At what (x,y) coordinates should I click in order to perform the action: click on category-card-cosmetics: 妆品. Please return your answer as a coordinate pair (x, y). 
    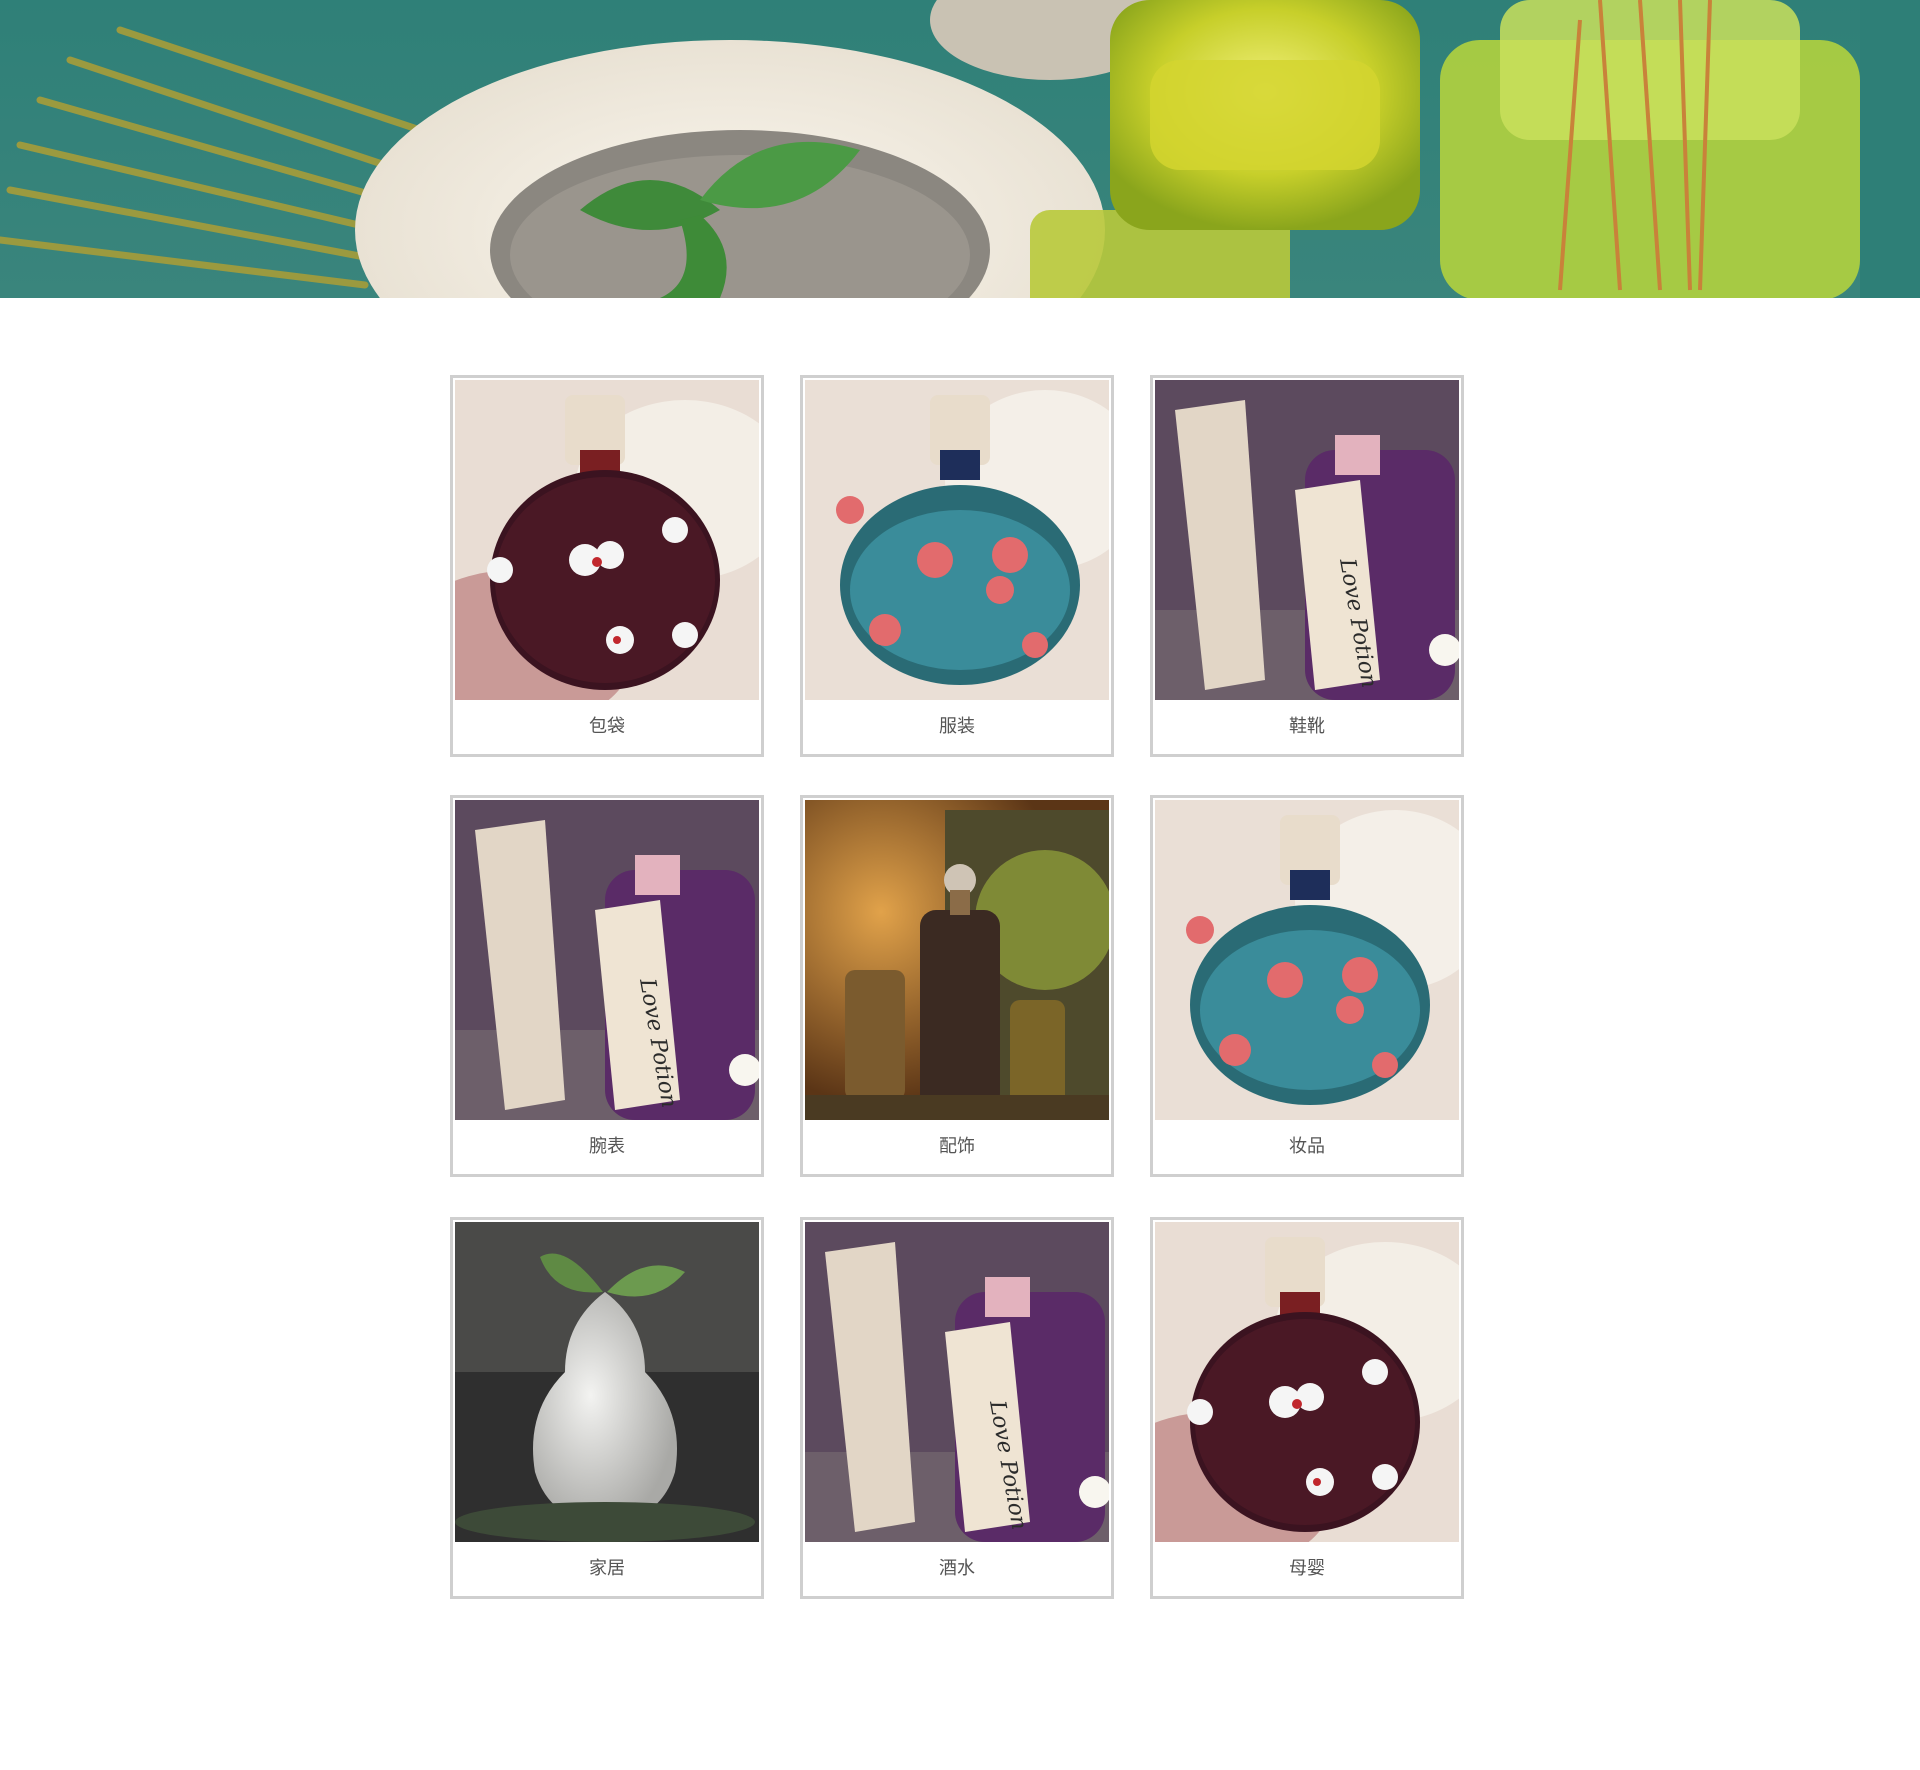
    Looking at the image, I should click on (1307, 986).